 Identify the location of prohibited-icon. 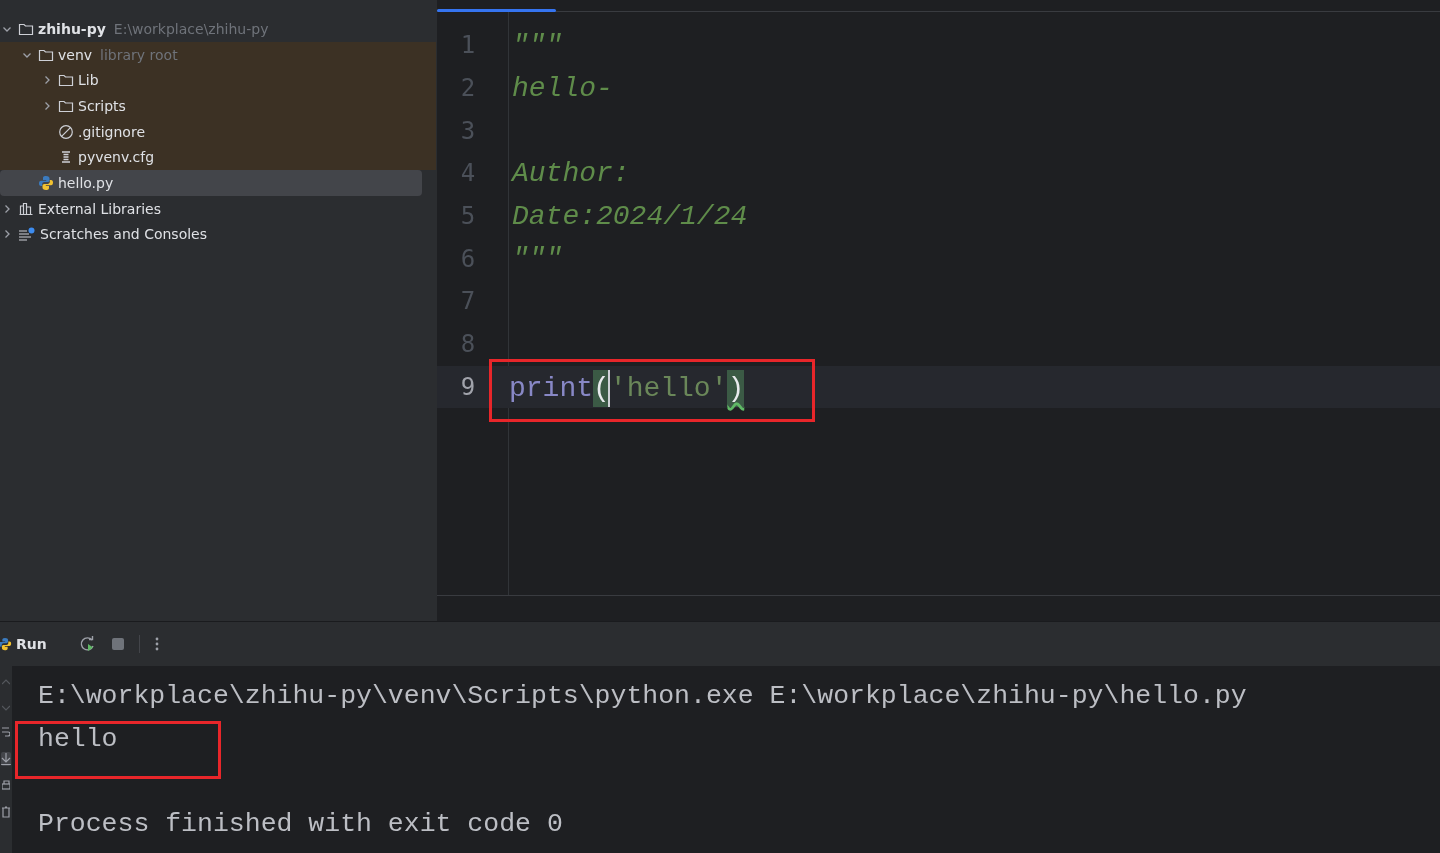
(66, 131).